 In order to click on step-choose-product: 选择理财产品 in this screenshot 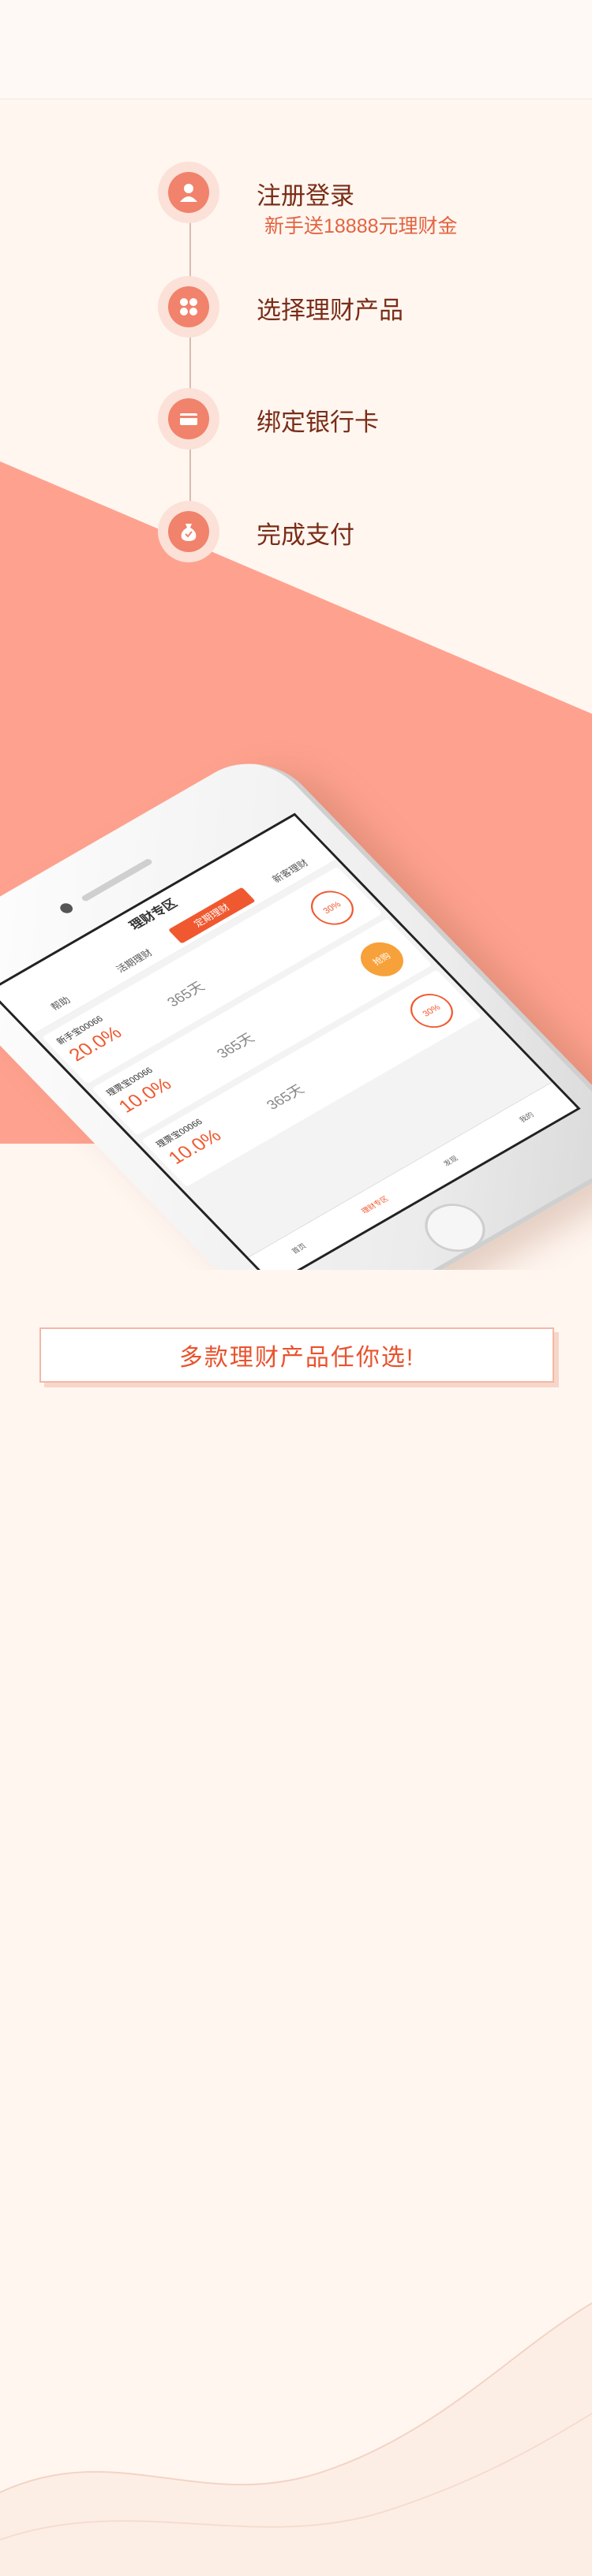, I will do `click(355, 307)`.